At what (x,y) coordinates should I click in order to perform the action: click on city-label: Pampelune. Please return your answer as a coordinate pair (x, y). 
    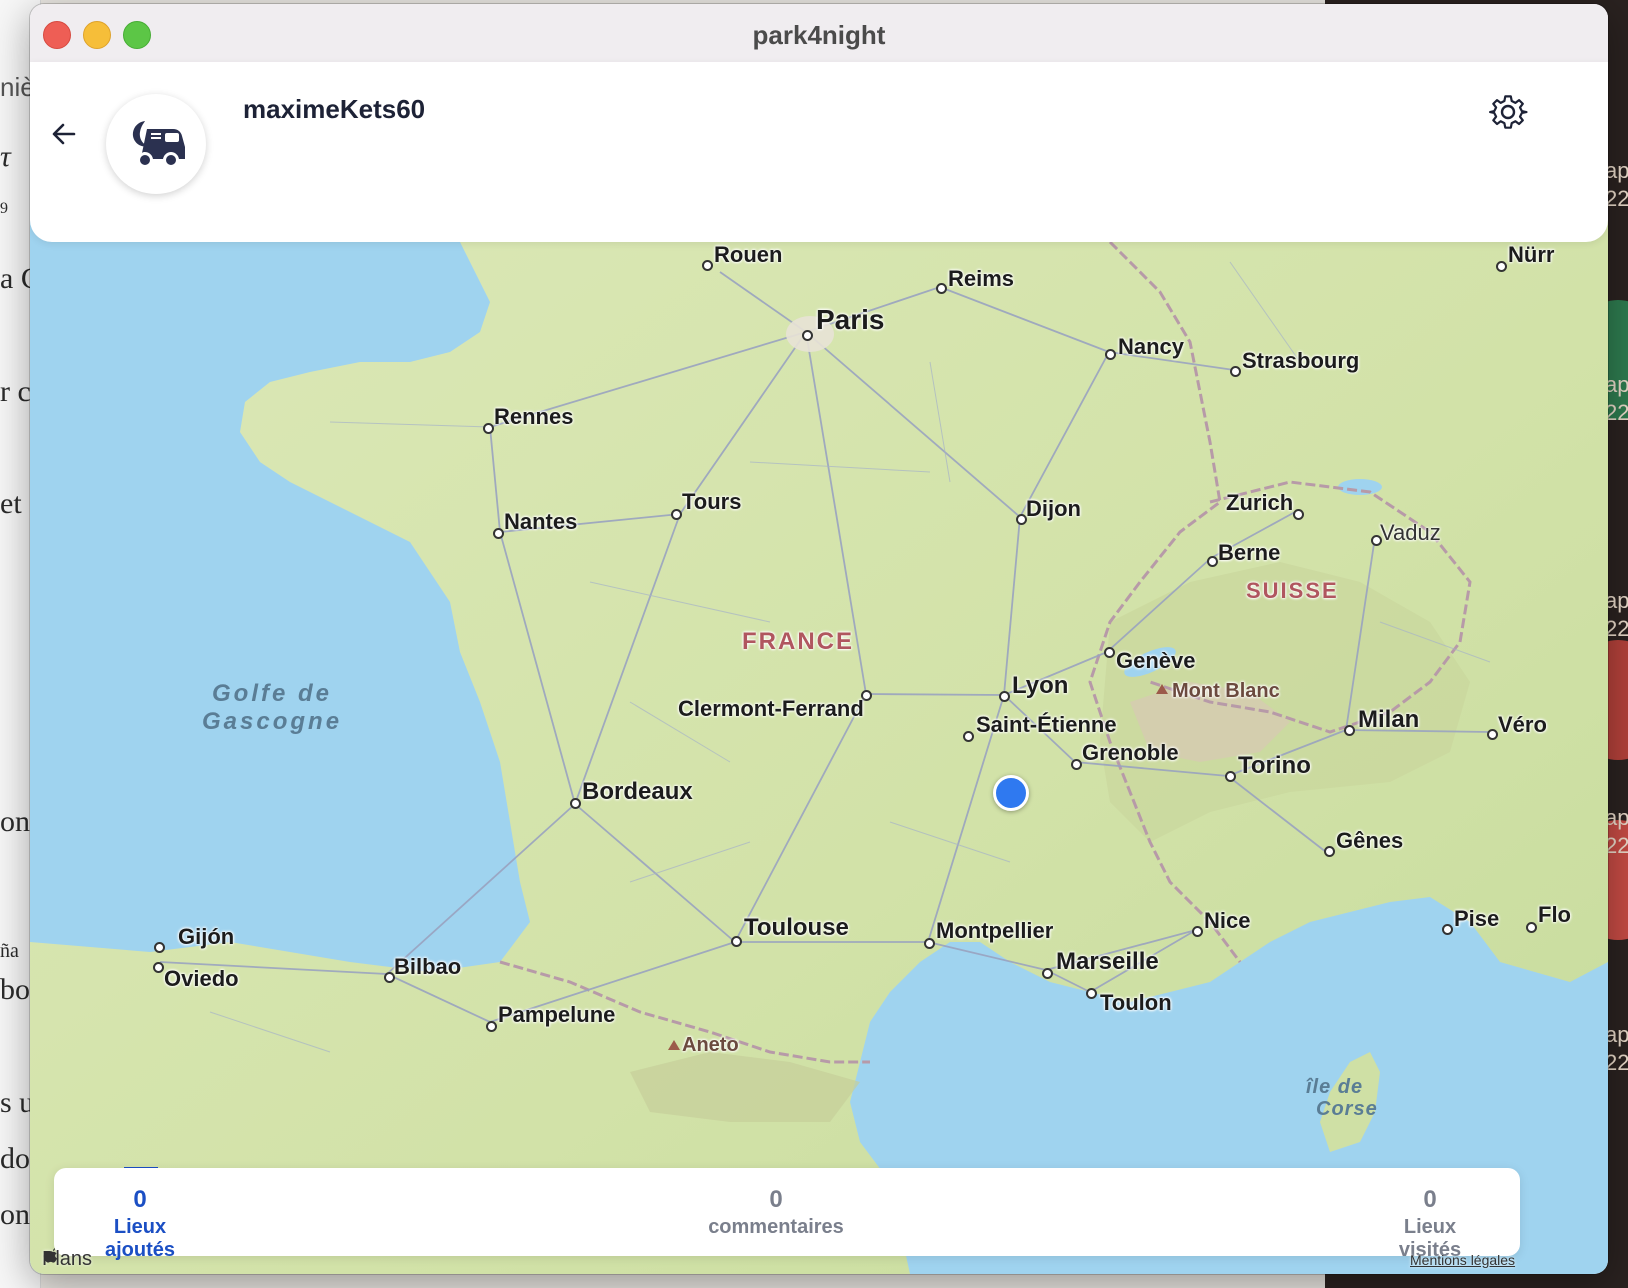
    Looking at the image, I should click on (557, 1014).